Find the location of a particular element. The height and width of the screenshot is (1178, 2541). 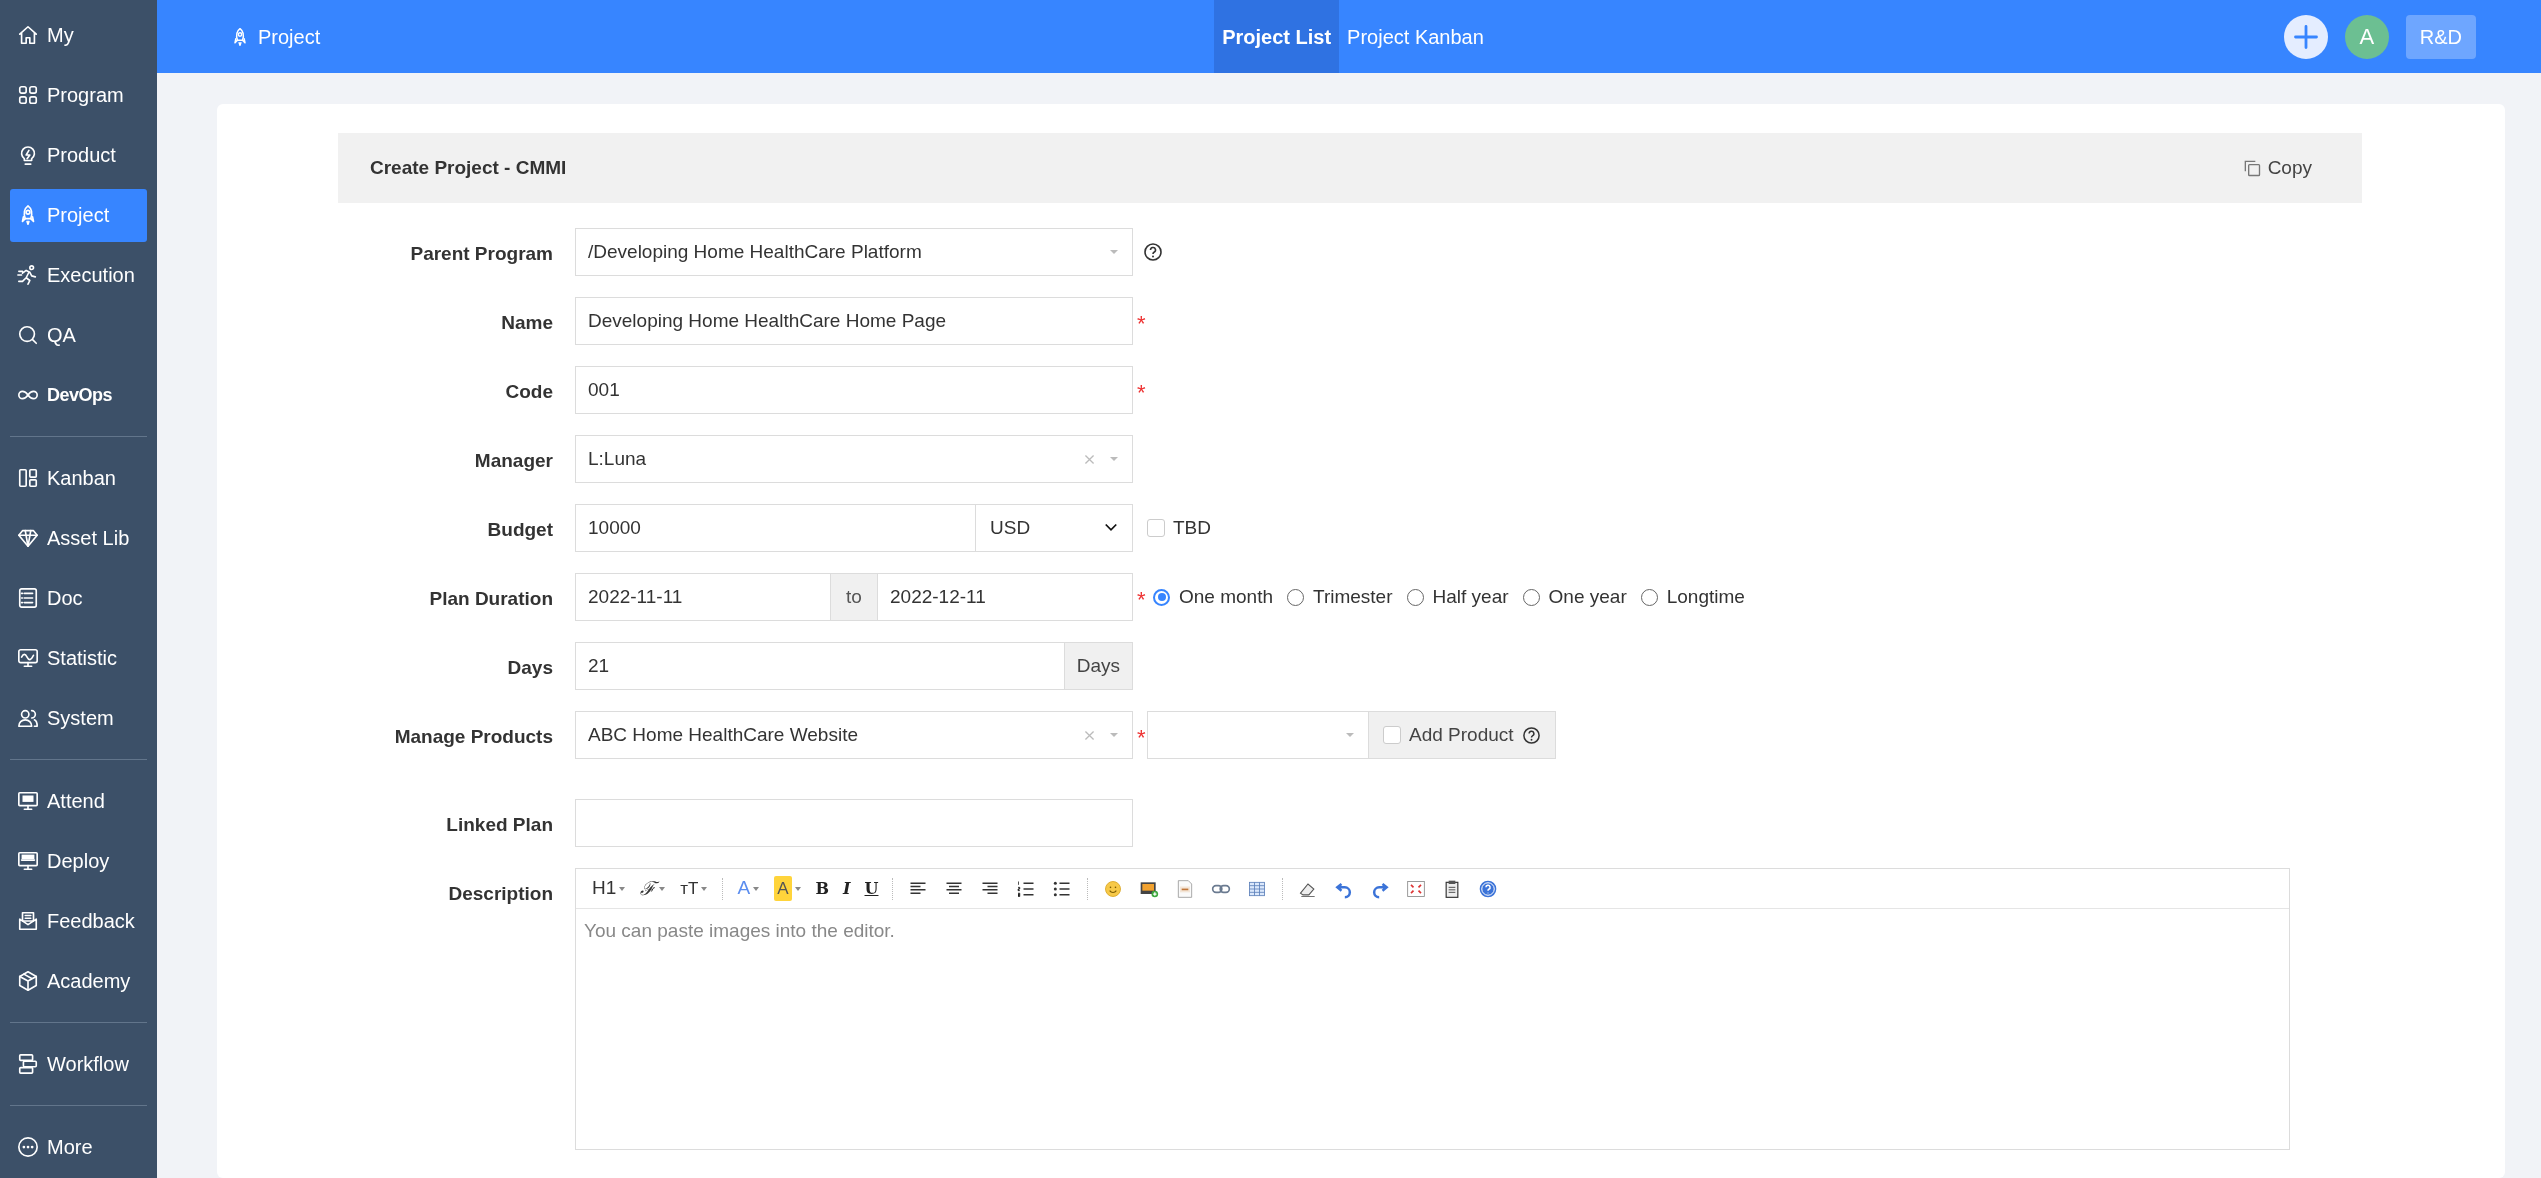

toolbar-button: ᴛT is located at coordinates (694, 888).